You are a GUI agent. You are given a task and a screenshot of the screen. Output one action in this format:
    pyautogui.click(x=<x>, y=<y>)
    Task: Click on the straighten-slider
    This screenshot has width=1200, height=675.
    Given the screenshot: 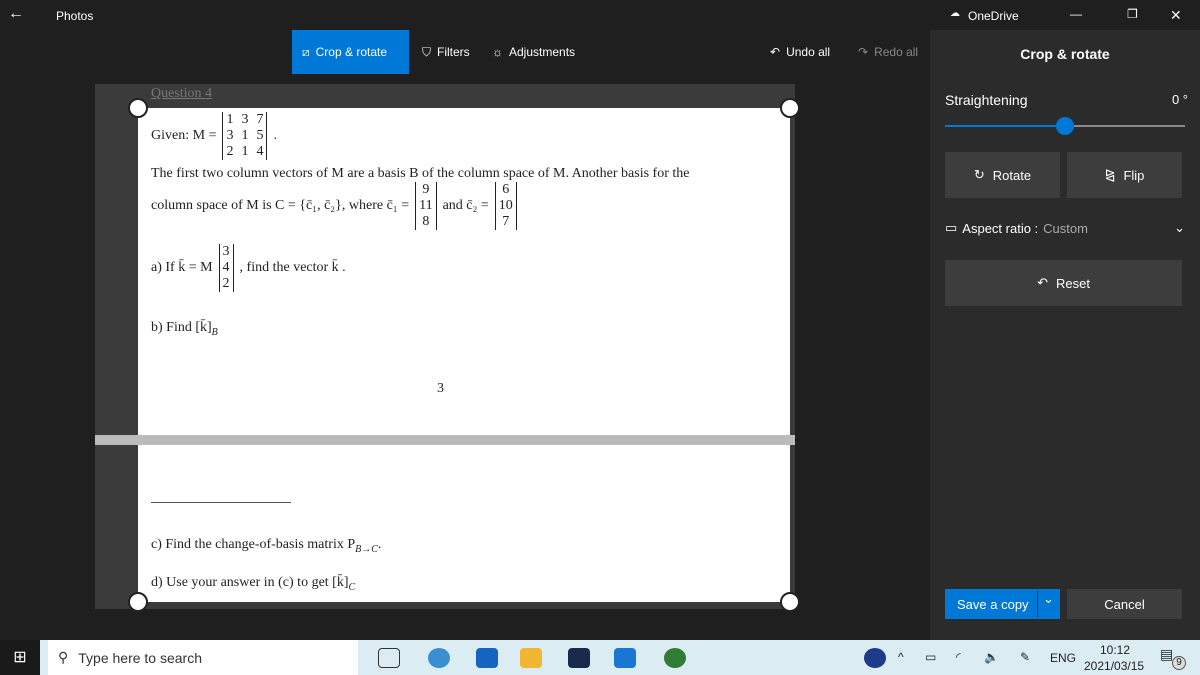 What is the action you would take?
    pyautogui.click(x=1065, y=126)
    